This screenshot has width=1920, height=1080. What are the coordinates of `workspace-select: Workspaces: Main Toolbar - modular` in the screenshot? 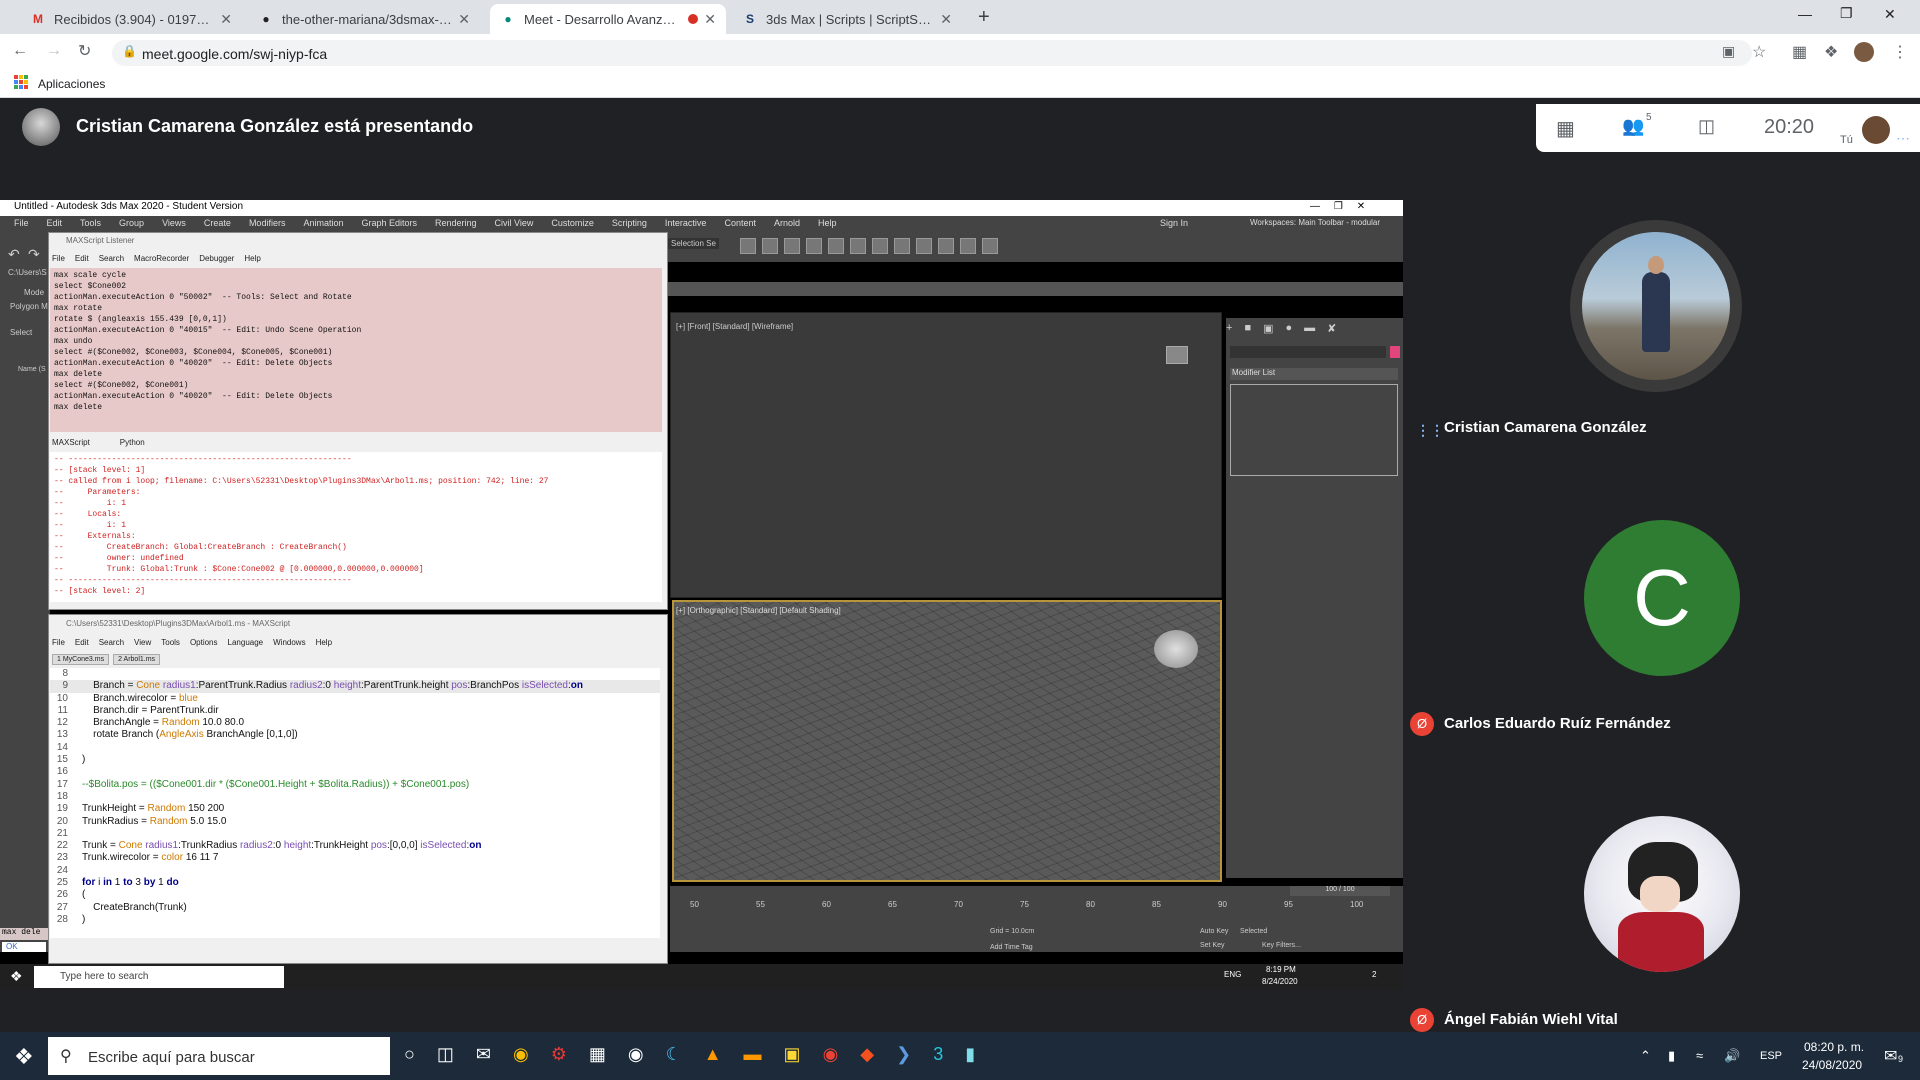 It's located at (1315, 222).